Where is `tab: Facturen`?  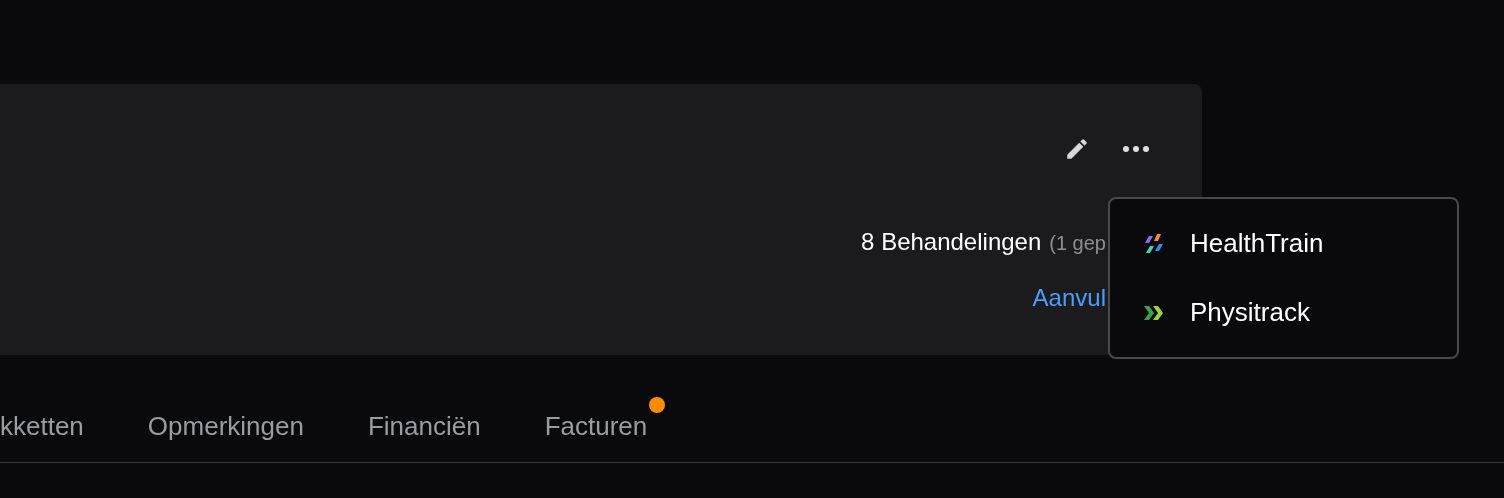
tab: Facturen is located at coordinates (596, 426).